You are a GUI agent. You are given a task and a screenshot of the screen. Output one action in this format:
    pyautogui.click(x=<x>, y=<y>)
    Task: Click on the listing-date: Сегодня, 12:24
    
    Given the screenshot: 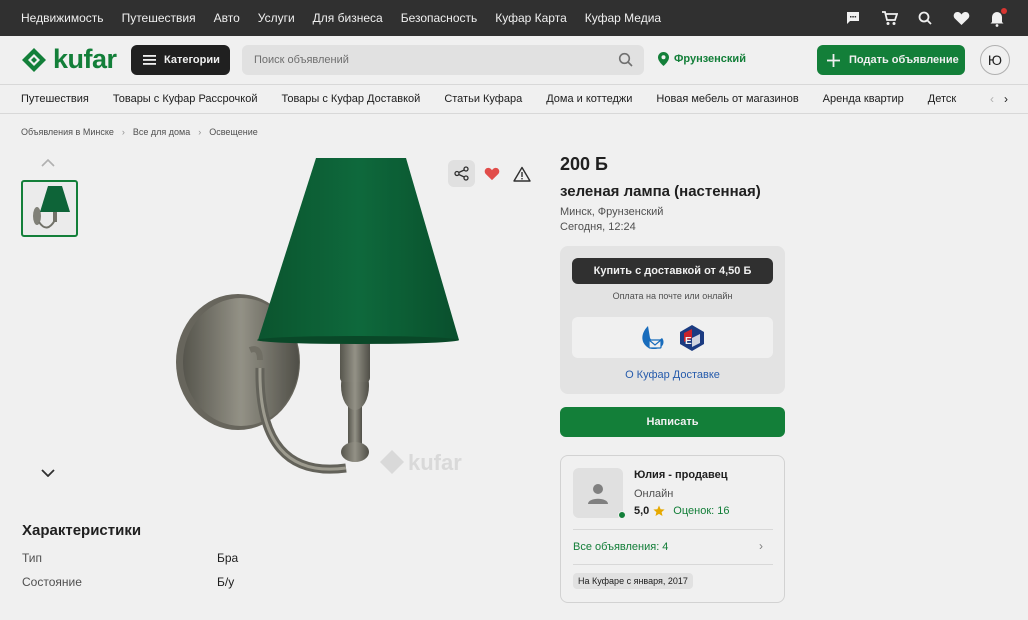 What is the action you would take?
    pyautogui.click(x=598, y=227)
    